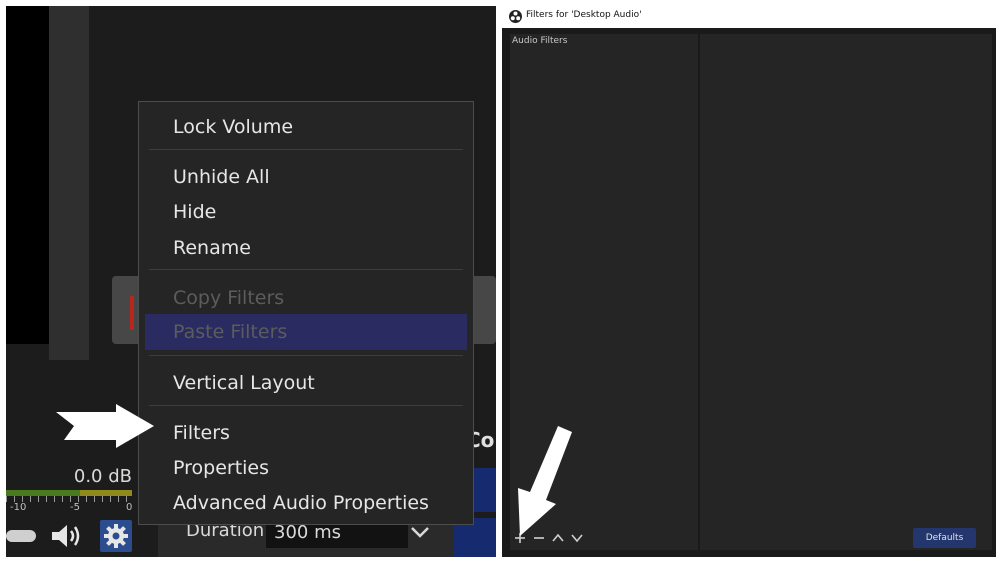 This screenshot has height=563, width=1000. What do you see at coordinates (749, 17) in the screenshot?
I see `window-titlebar: Filters for 'Desktop Audio'` at bounding box center [749, 17].